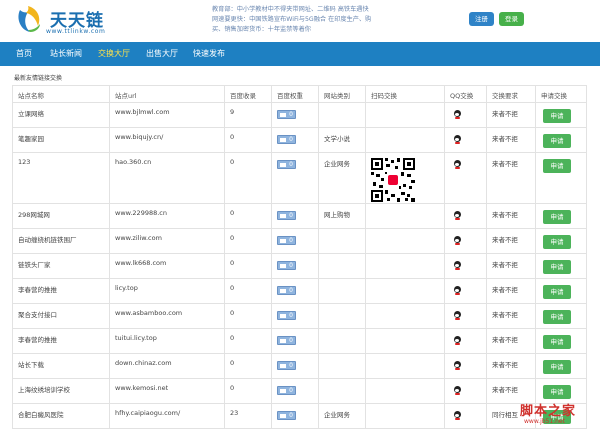  I want to click on site-url-link: licy.top, so click(167, 291).